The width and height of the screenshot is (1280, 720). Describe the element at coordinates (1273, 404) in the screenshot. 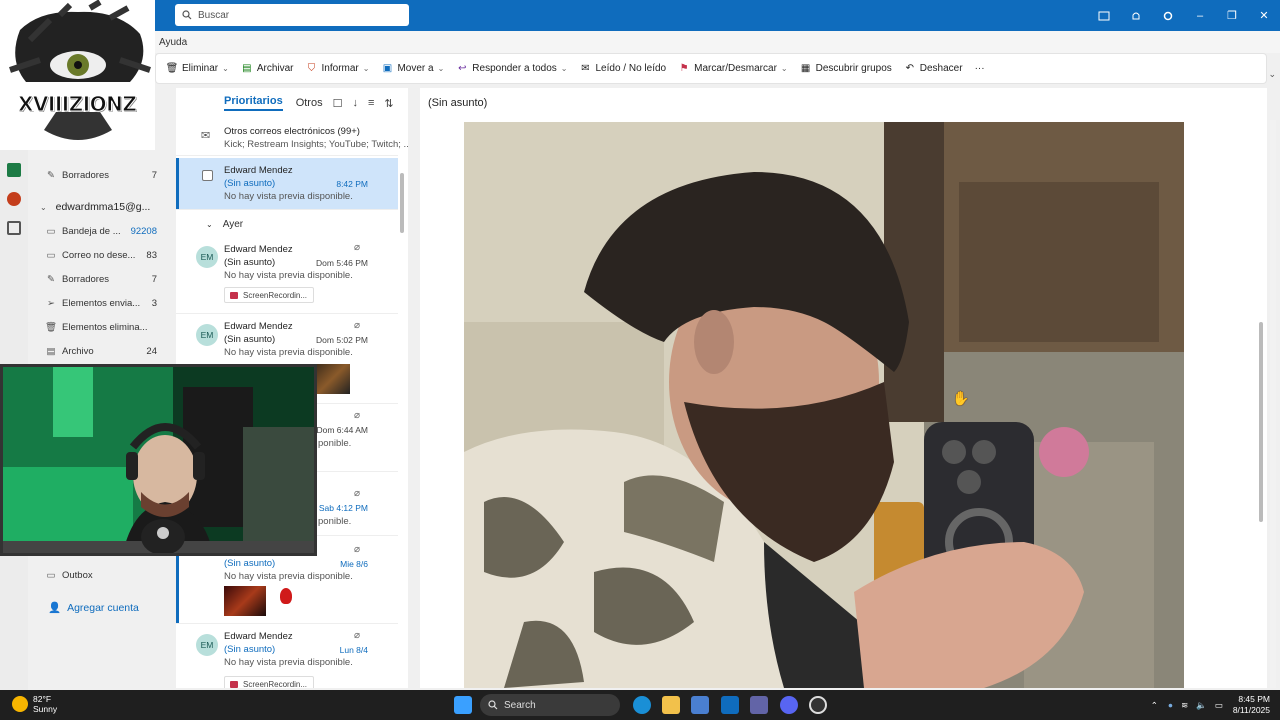

I see `window-scrollbar` at that location.